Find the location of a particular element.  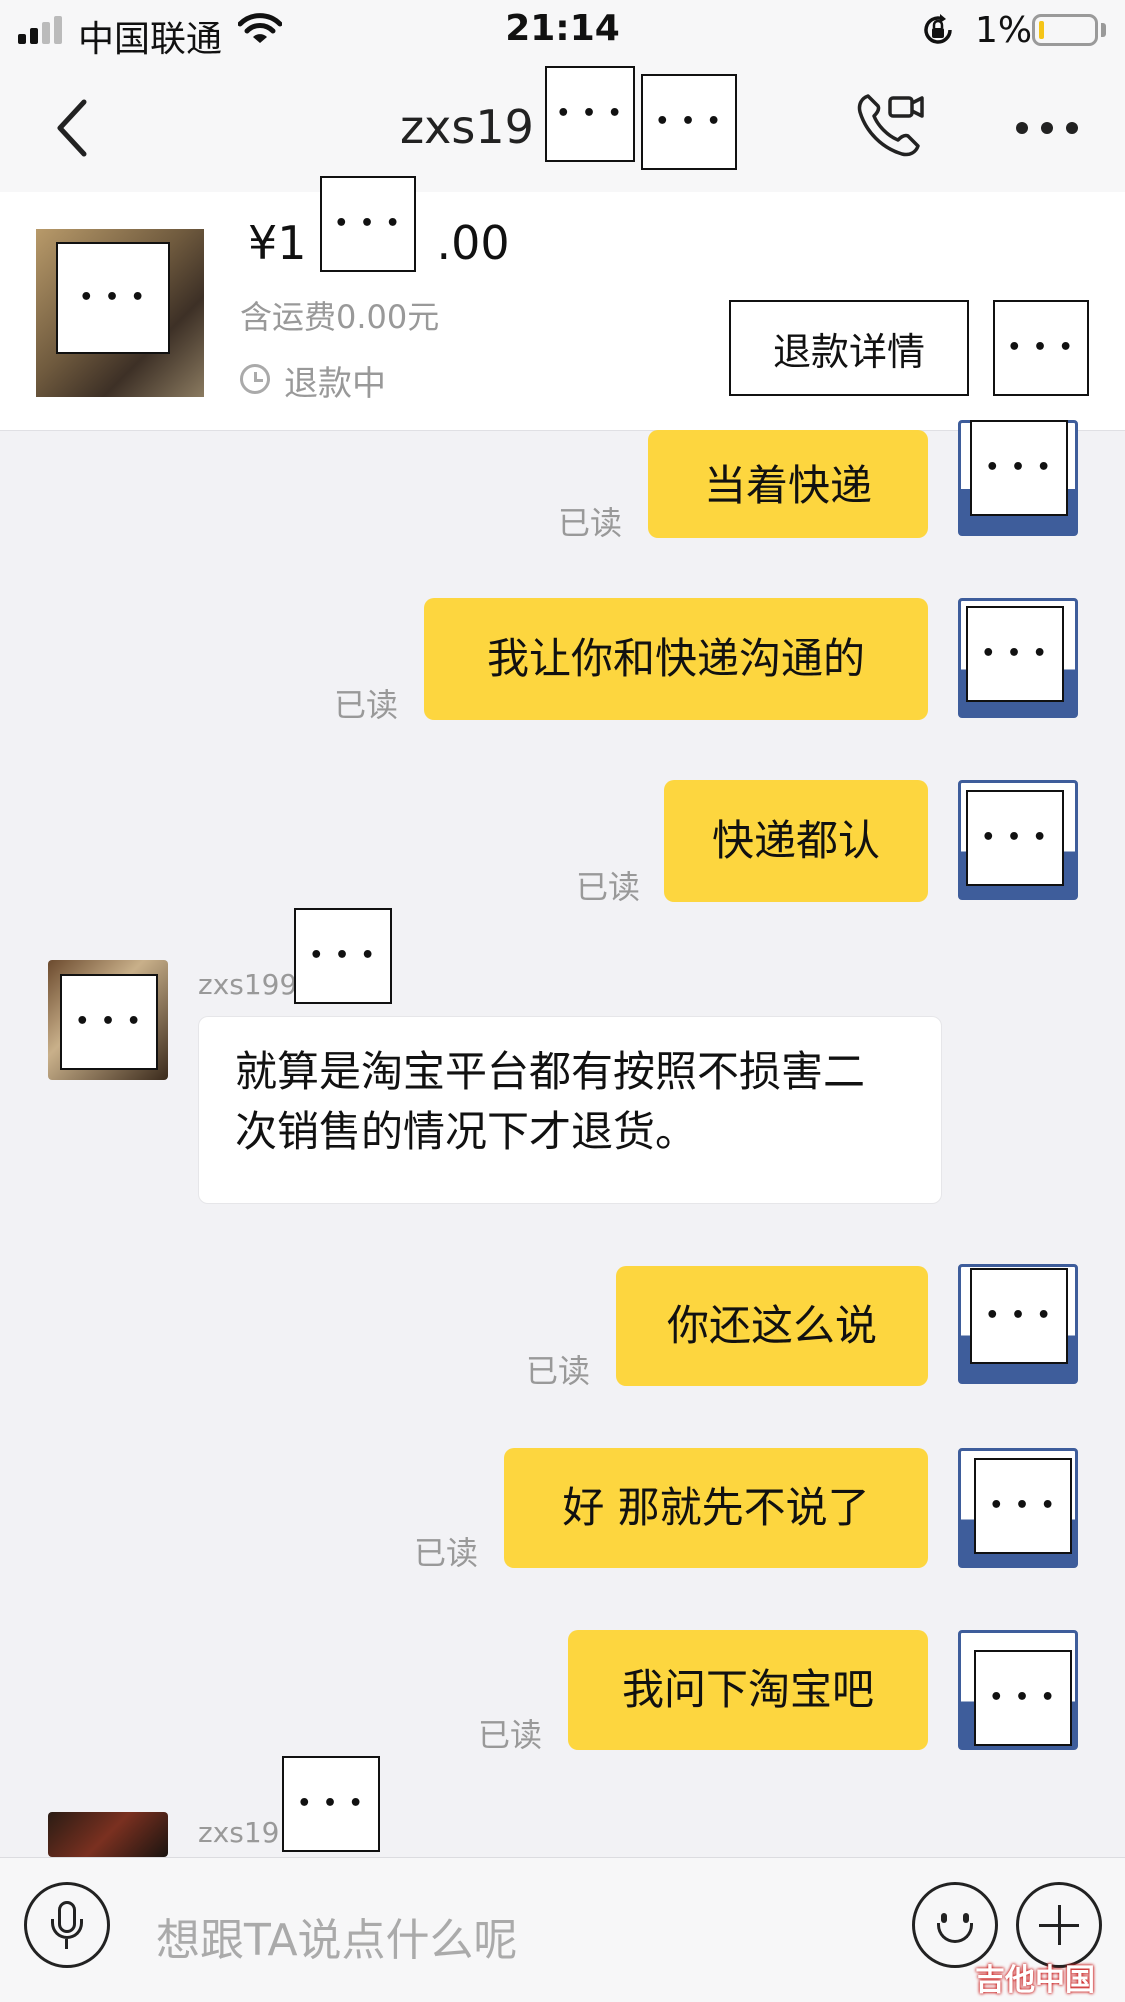

message-input: 想跟TA说点什么呢 is located at coordinates (337, 1936).